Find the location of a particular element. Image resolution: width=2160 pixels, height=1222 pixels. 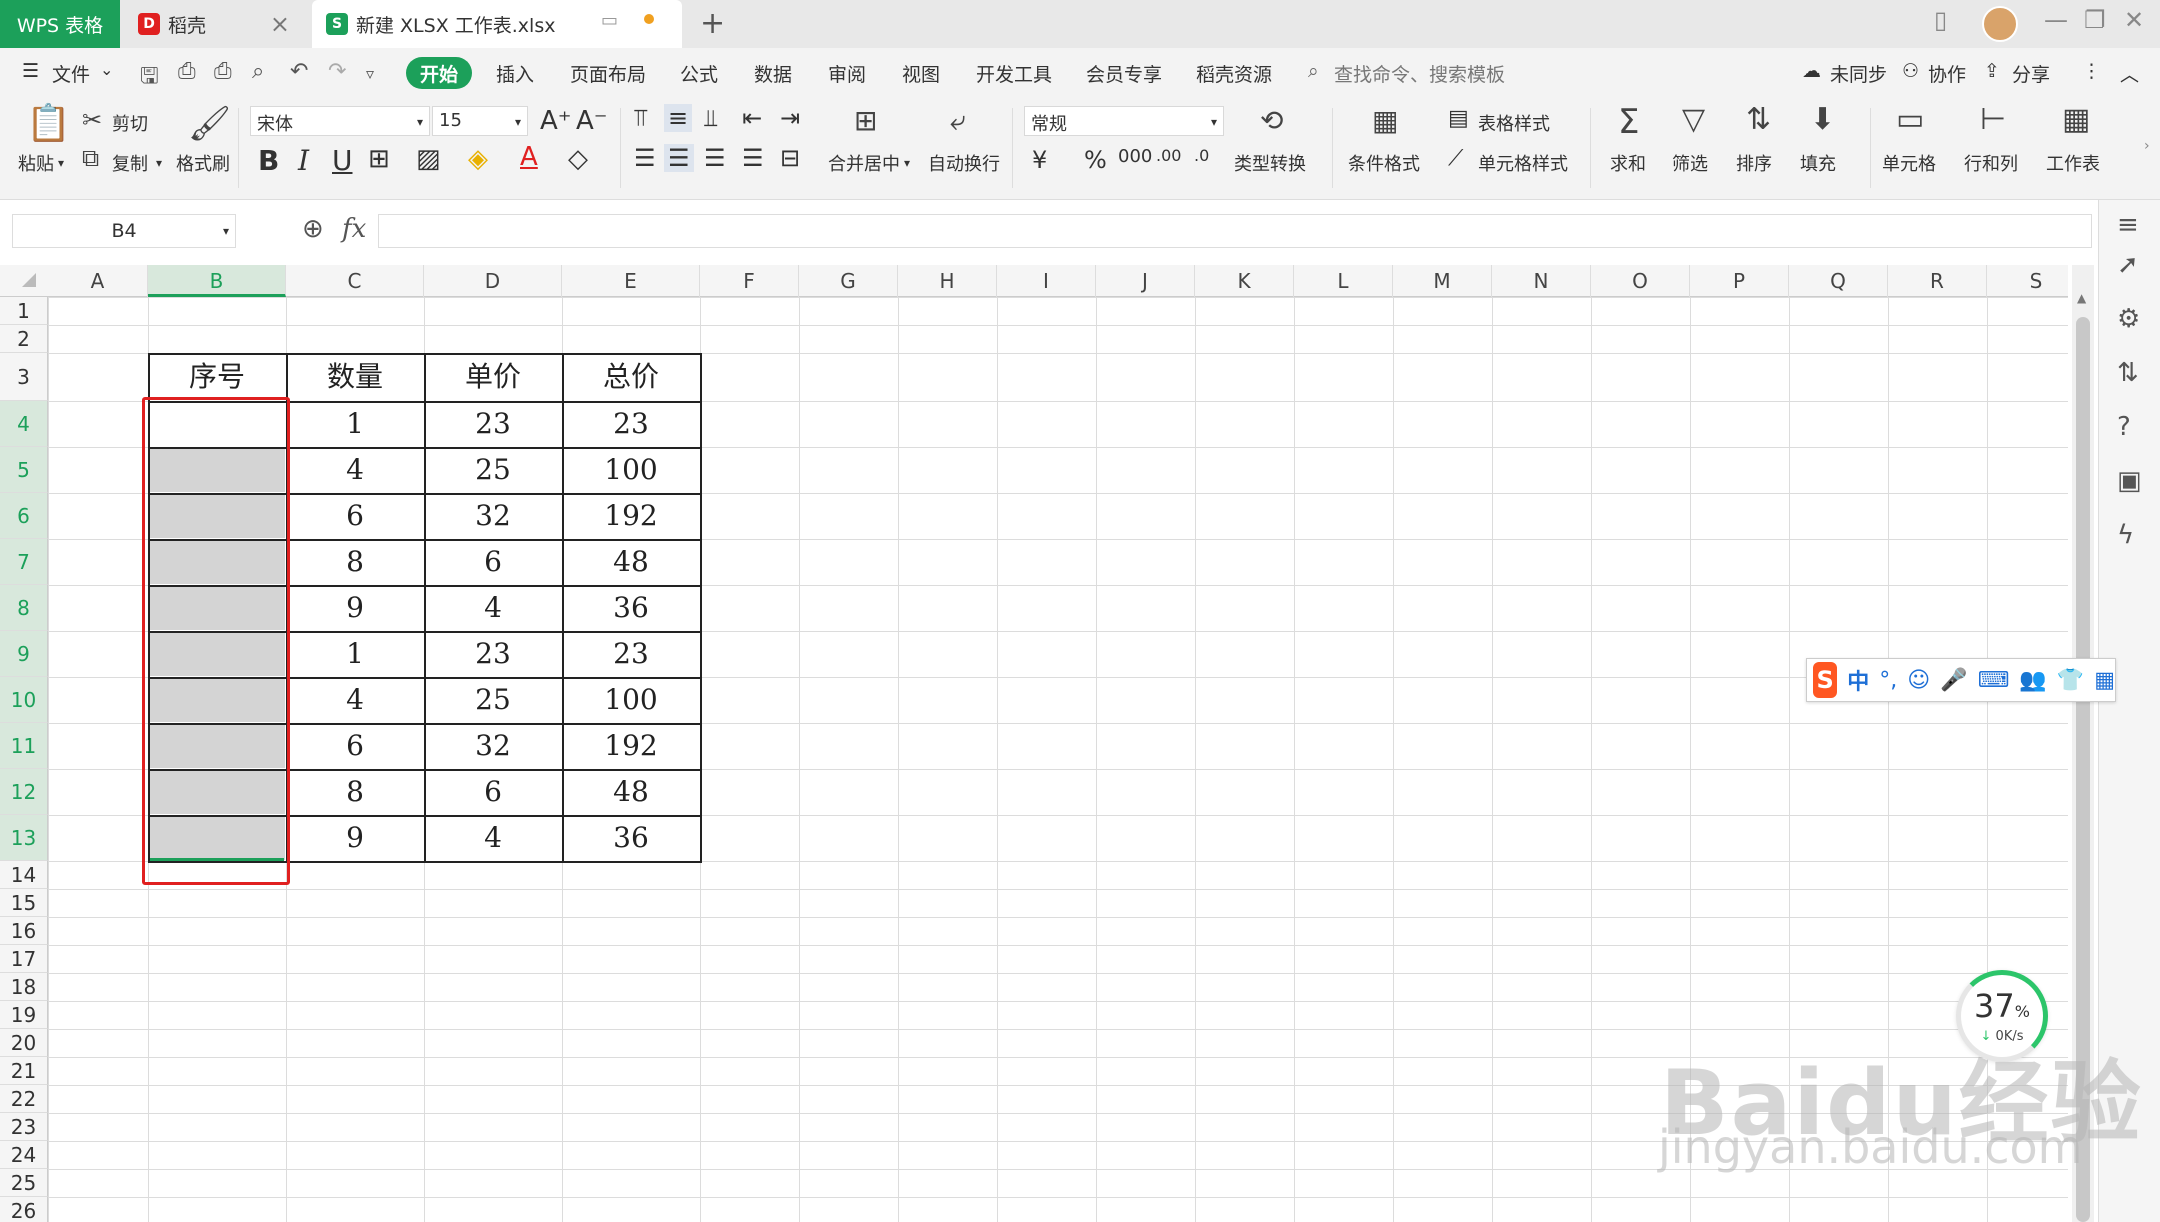

settings-sliders-icon: ⚙ is located at coordinates (2128, 319).